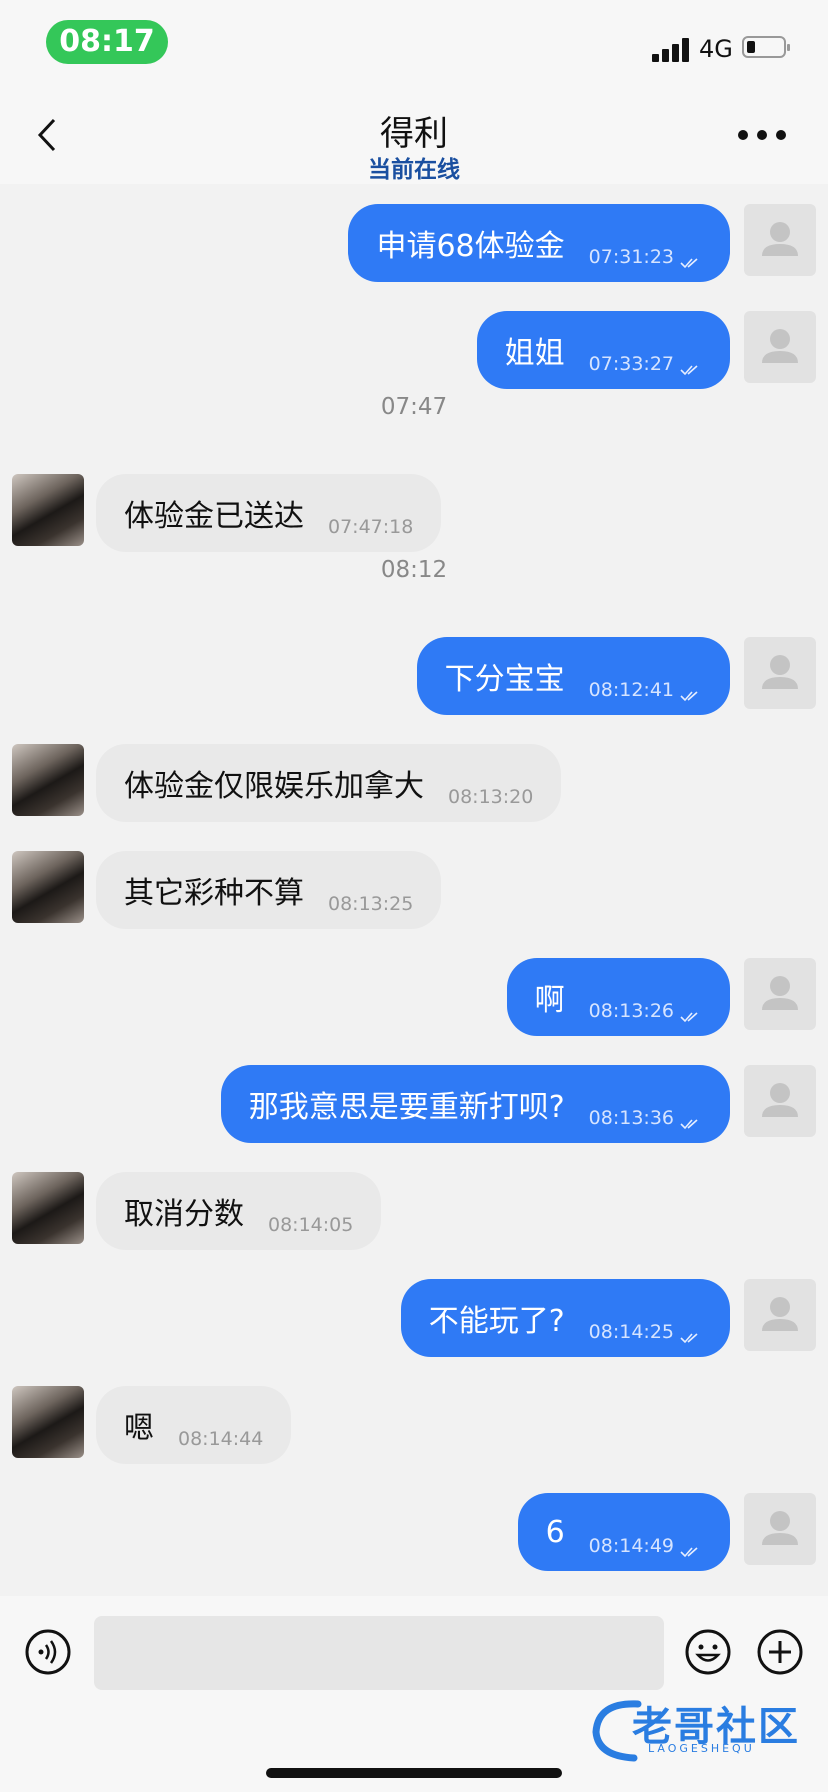 The width and height of the screenshot is (828, 1792). I want to click on message-row: 体验金已送达 07:47:18, so click(414, 513).